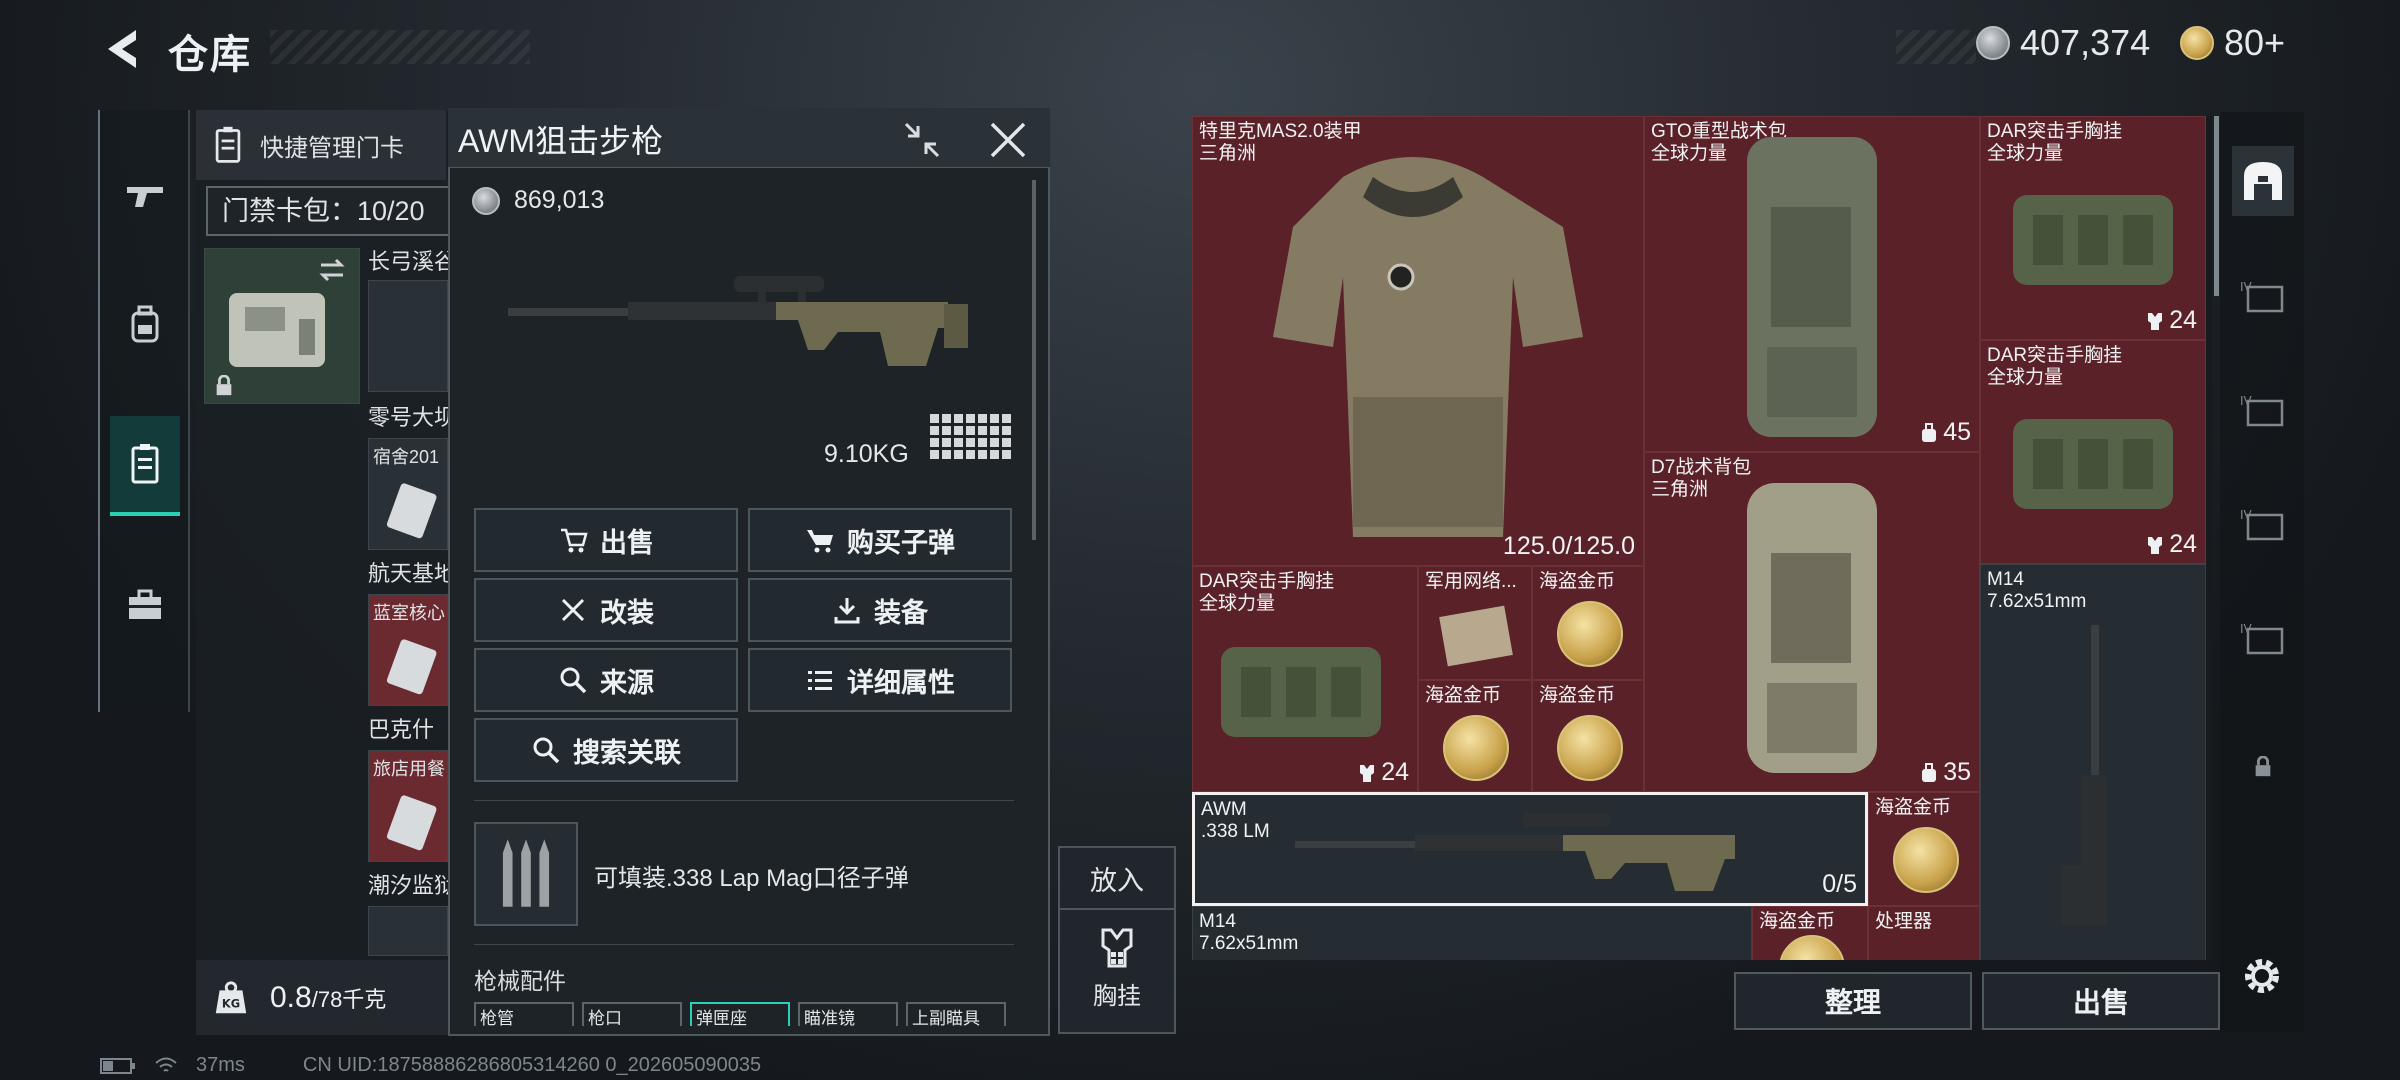 The width and height of the screenshot is (2400, 1080). What do you see at coordinates (1924, 933) in the screenshot?
I see `processor-item: 处理器` at bounding box center [1924, 933].